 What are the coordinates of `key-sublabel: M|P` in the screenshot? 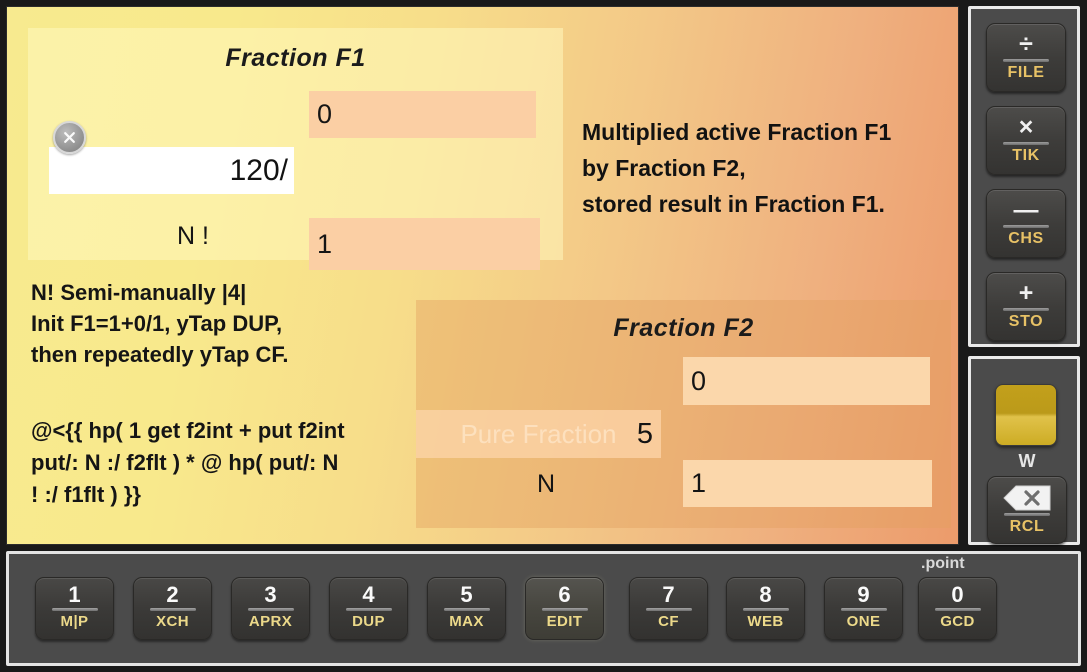 It's located at (74, 621).